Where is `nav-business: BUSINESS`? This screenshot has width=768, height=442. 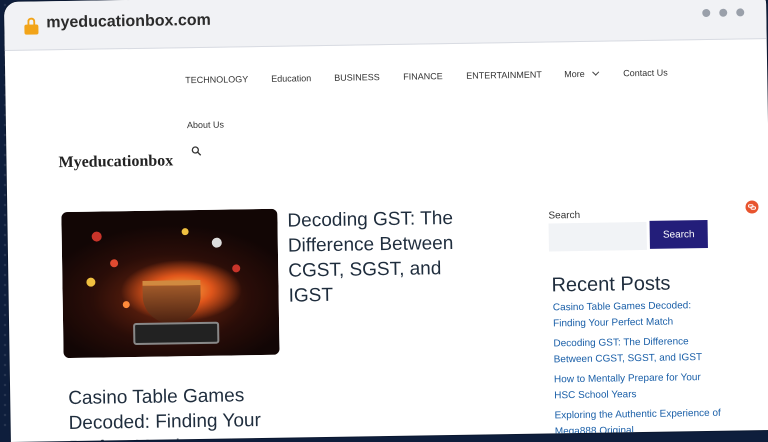
nav-business: BUSINESS is located at coordinates (357, 77).